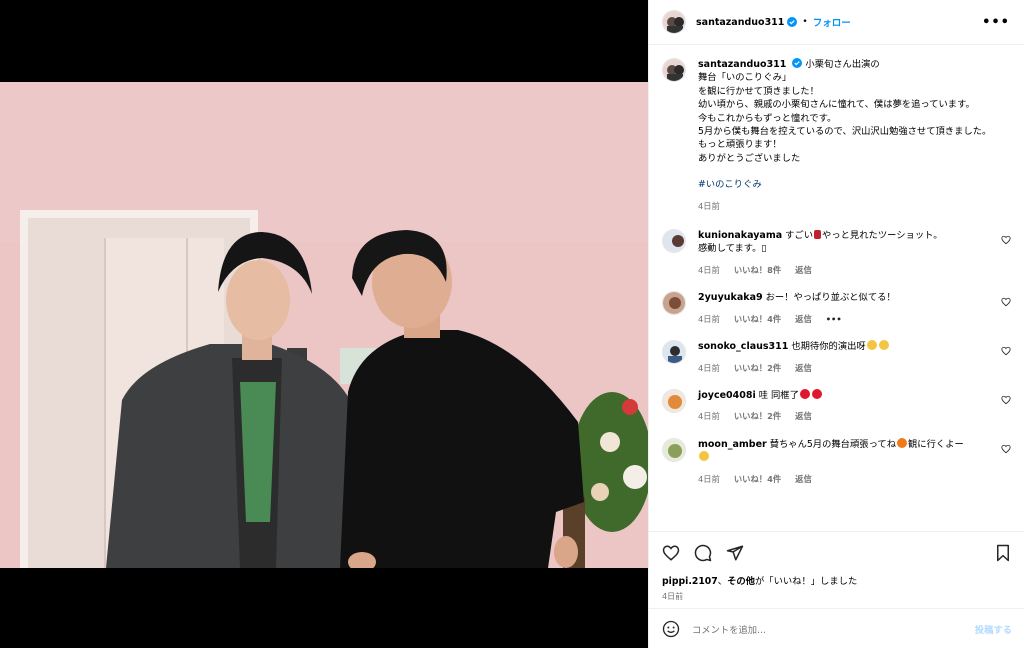 Image resolution: width=1024 pixels, height=648 pixels. I want to click on commenter-username: 2yuyukaka9, so click(730, 297).